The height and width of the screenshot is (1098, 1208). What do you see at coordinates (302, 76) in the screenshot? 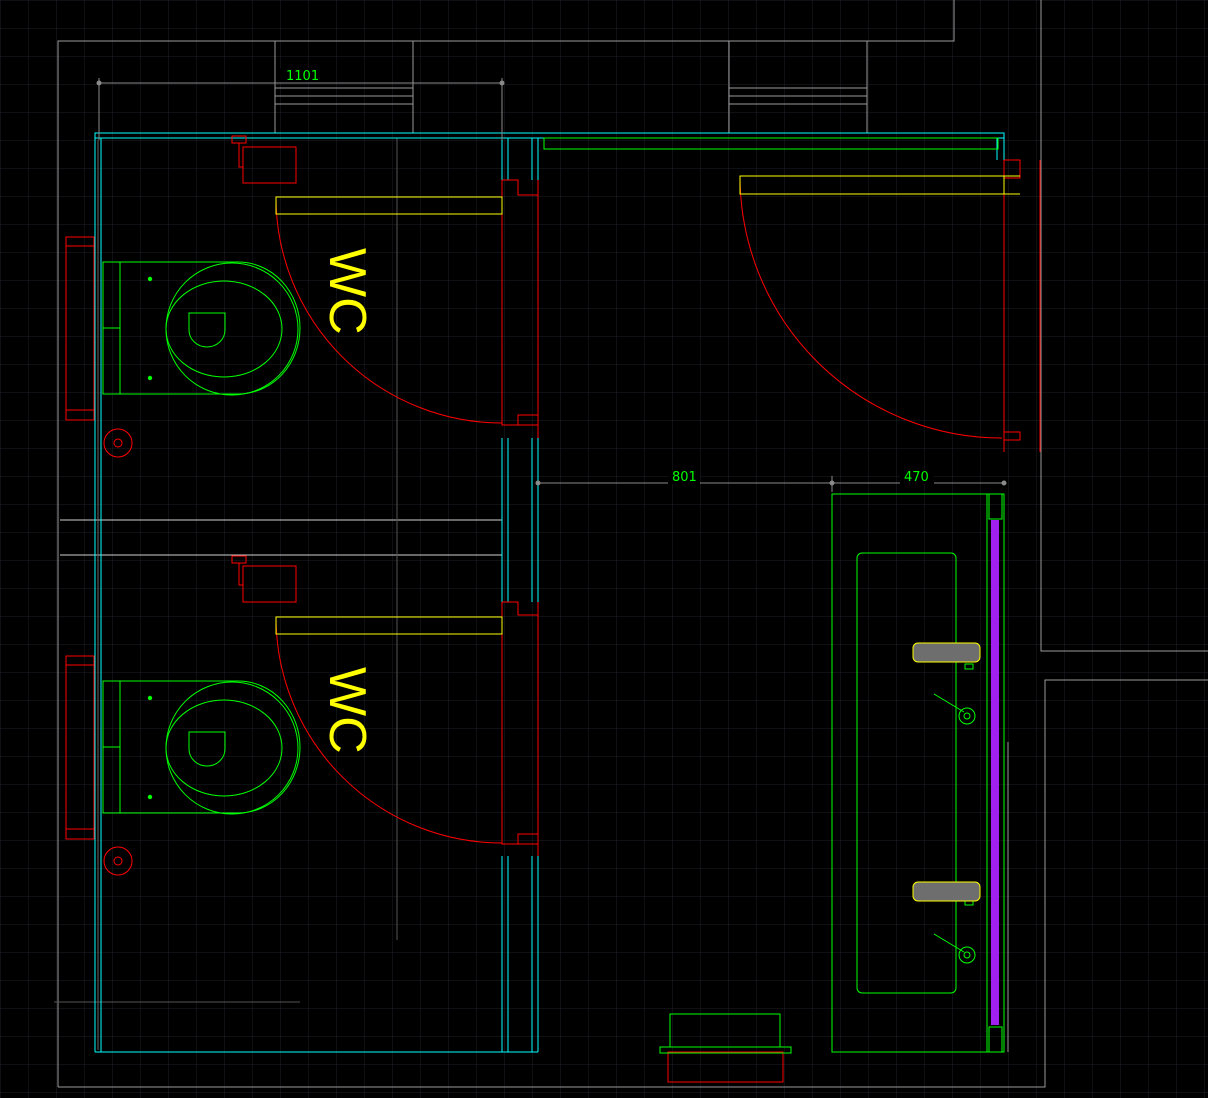
I see `dimension-top-width: 1101` at bounding box center [302, 76].